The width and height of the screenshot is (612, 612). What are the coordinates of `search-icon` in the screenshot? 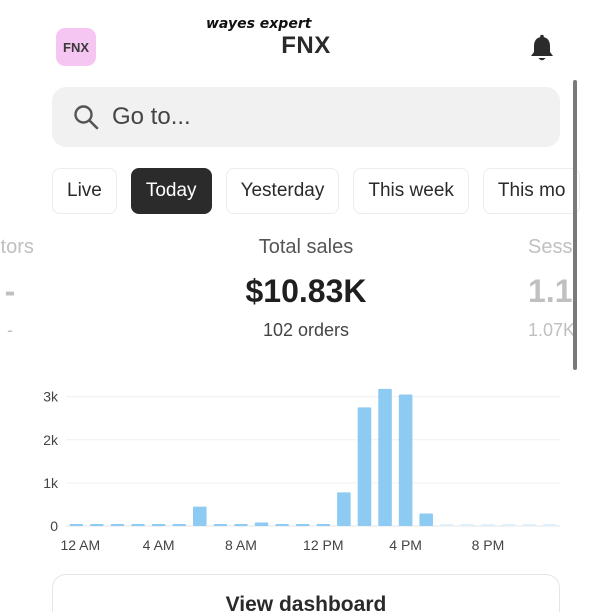 It's located at (86, 117).